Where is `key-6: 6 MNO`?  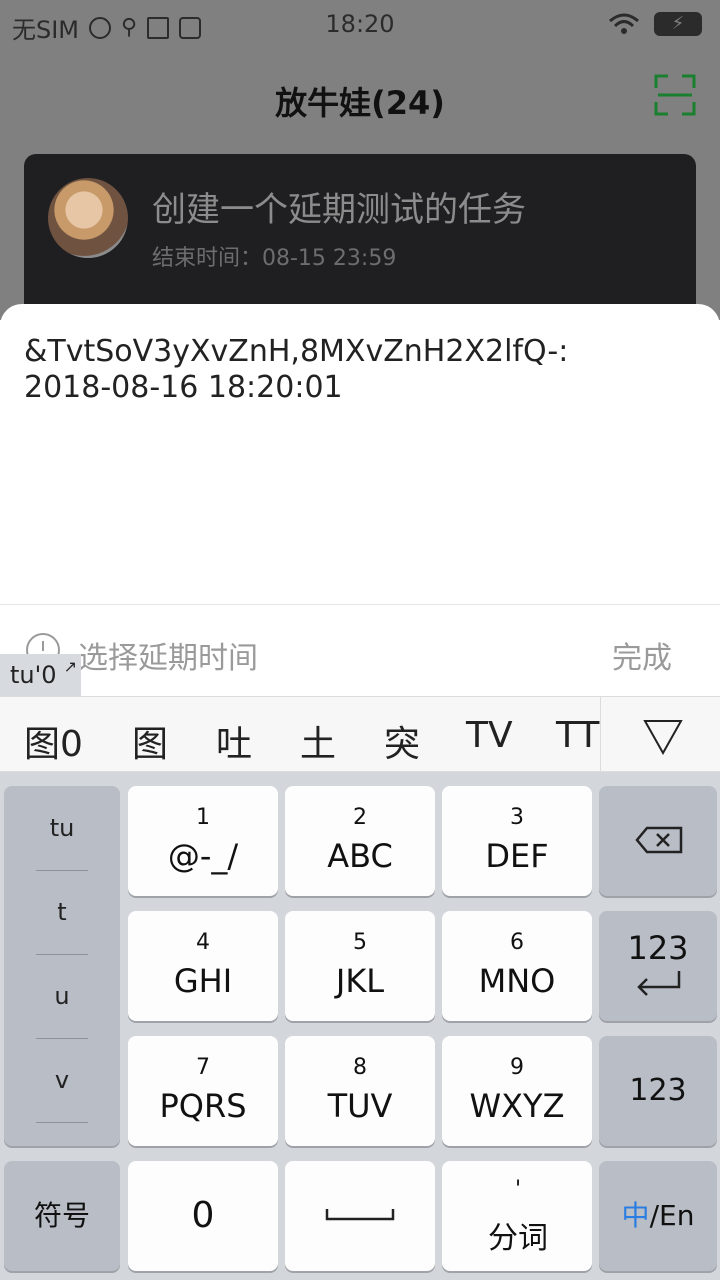 key-6: 6 MNO is located at coordinates (517, 966).